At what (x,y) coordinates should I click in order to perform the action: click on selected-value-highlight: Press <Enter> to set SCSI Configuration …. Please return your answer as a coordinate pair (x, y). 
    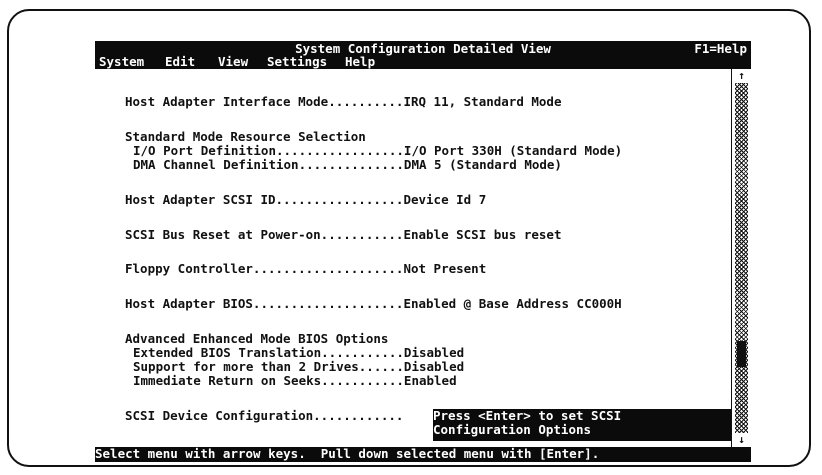
    Looking at the image, I should click on (582, 425).